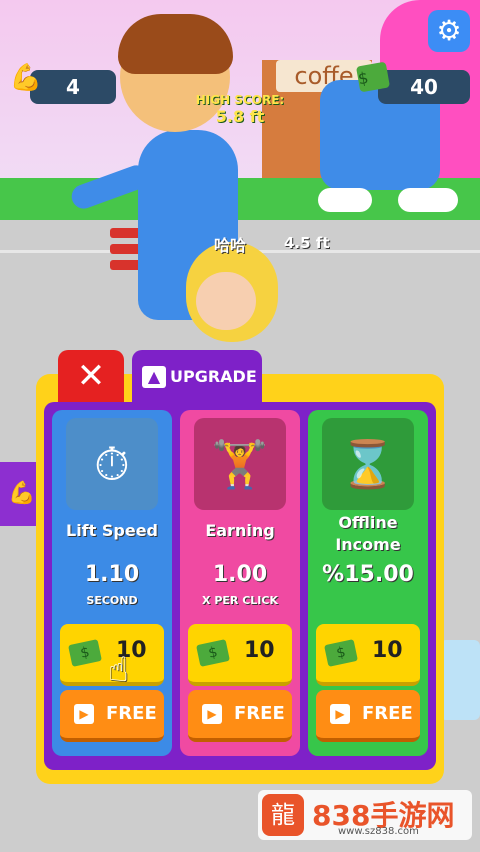  What do you see at coordinates (240, 100) in the screenshot?
I see `high-score-label: HIGH SCORE:` at bounding box center [240, 100].